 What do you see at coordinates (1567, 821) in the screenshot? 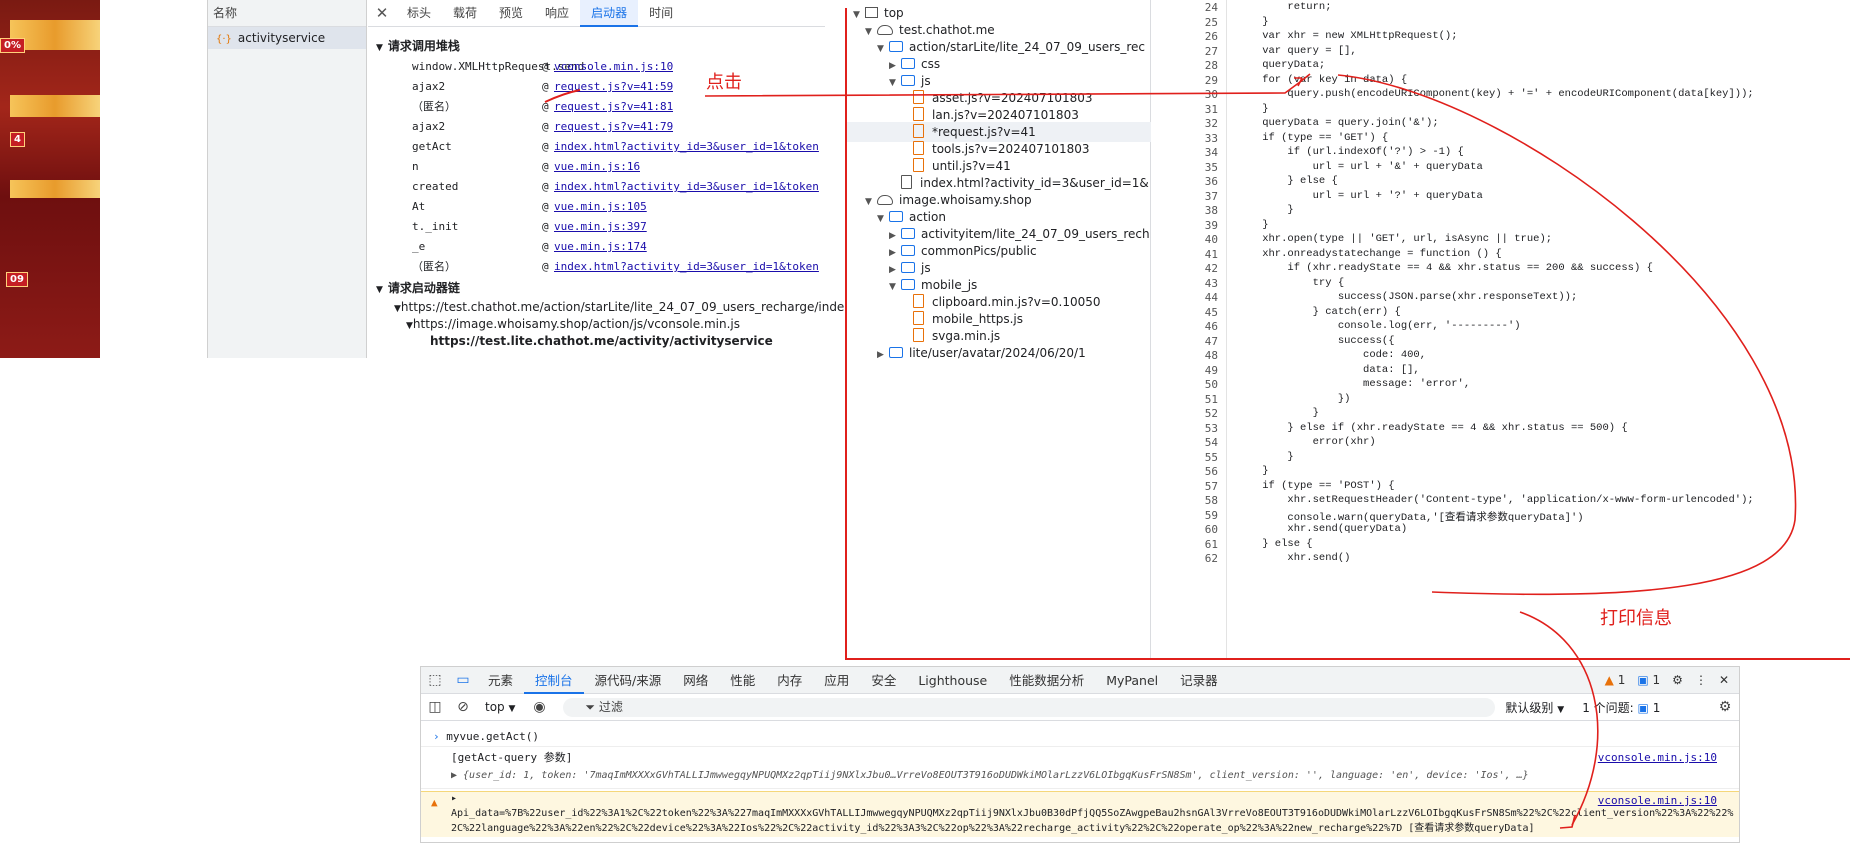
I see `arrow-head` at bounding box center [1567, 821].